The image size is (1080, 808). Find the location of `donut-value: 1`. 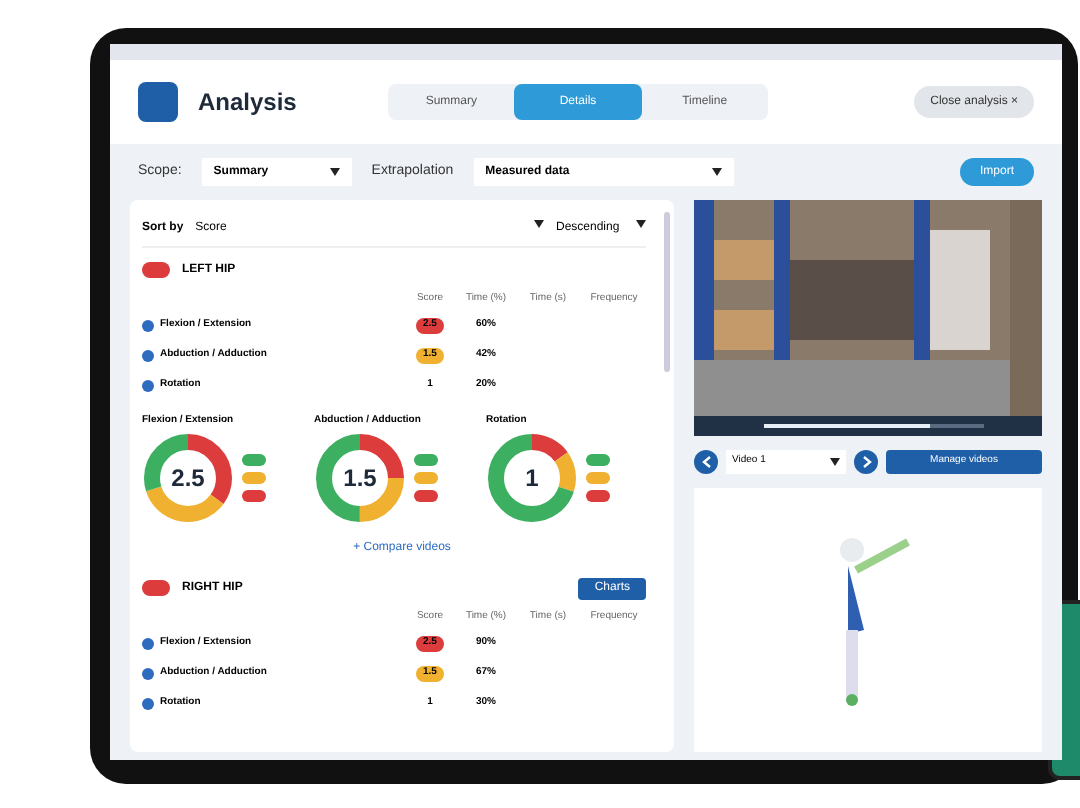

donut-value: 1 is located at coordinates (532, 478).